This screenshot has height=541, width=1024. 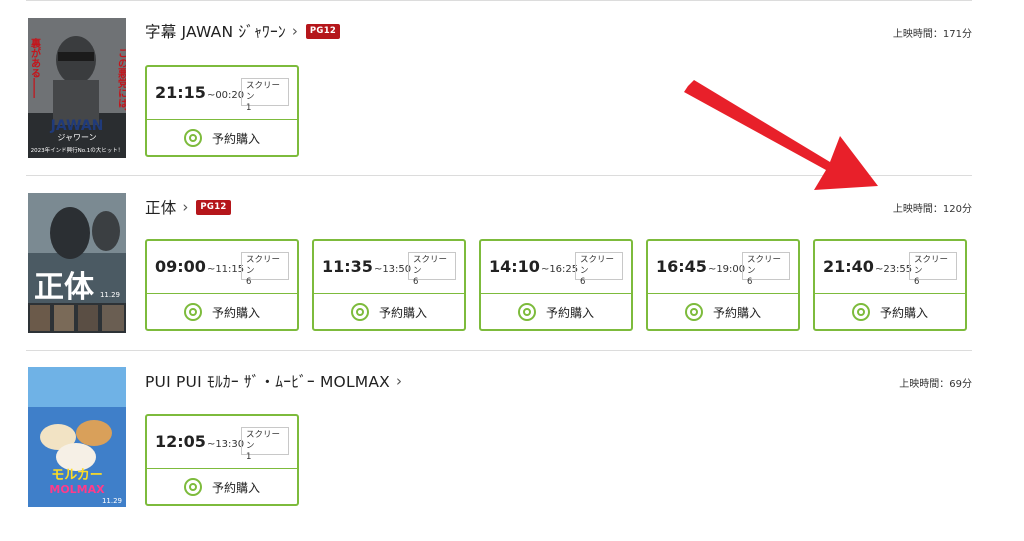 What do you see at coordinates (723, 285) in the screenshot?
I see `showtime-card: 16:45~19:00 スクリーン 6 予約購入` at bounding box center [723, 285].